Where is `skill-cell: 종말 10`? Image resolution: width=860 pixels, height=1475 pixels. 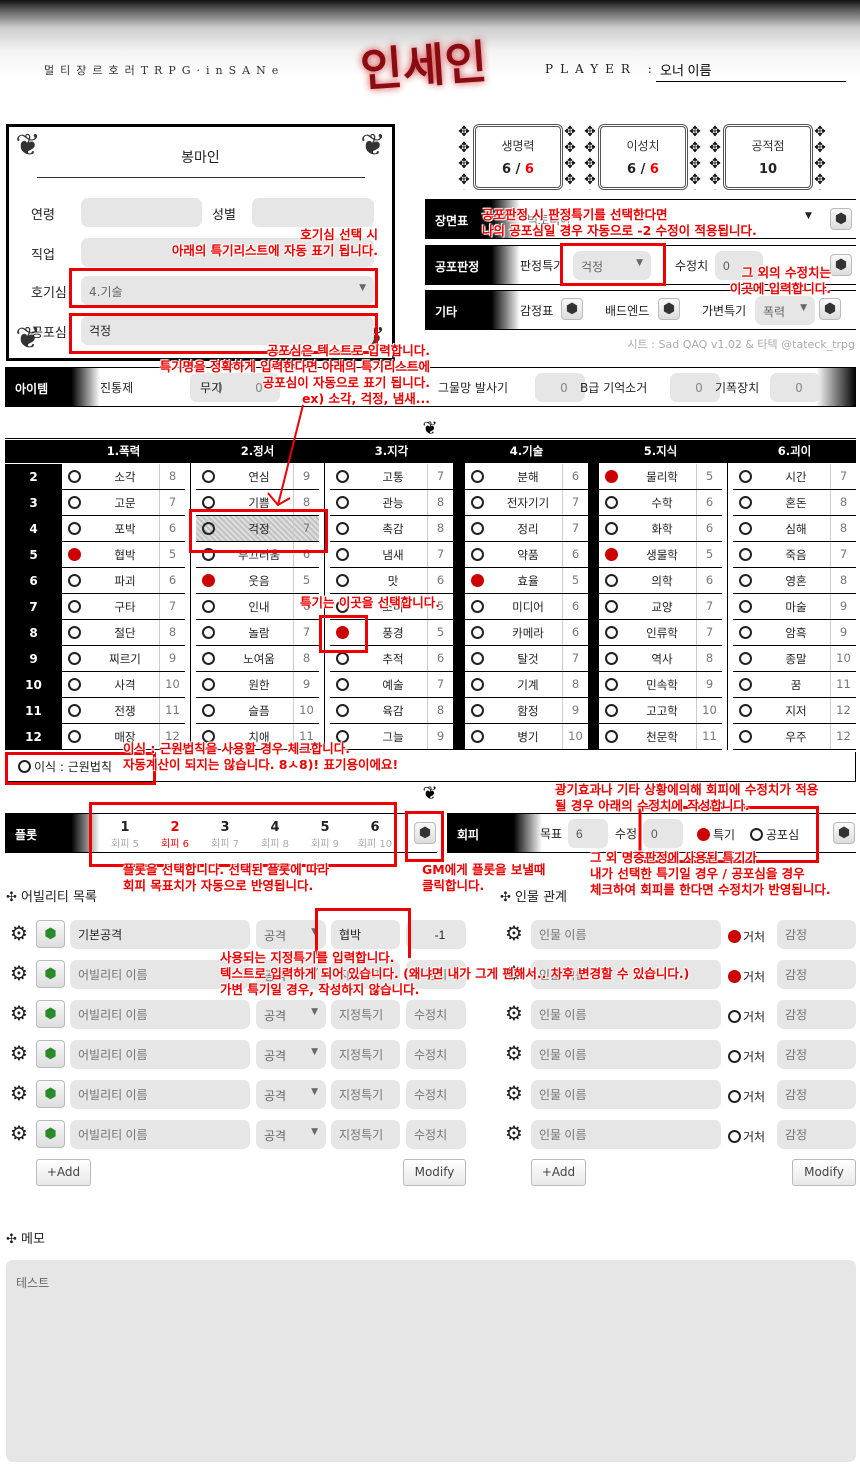 skill-cell: 종말 10 is located at coordinates (794, 659).